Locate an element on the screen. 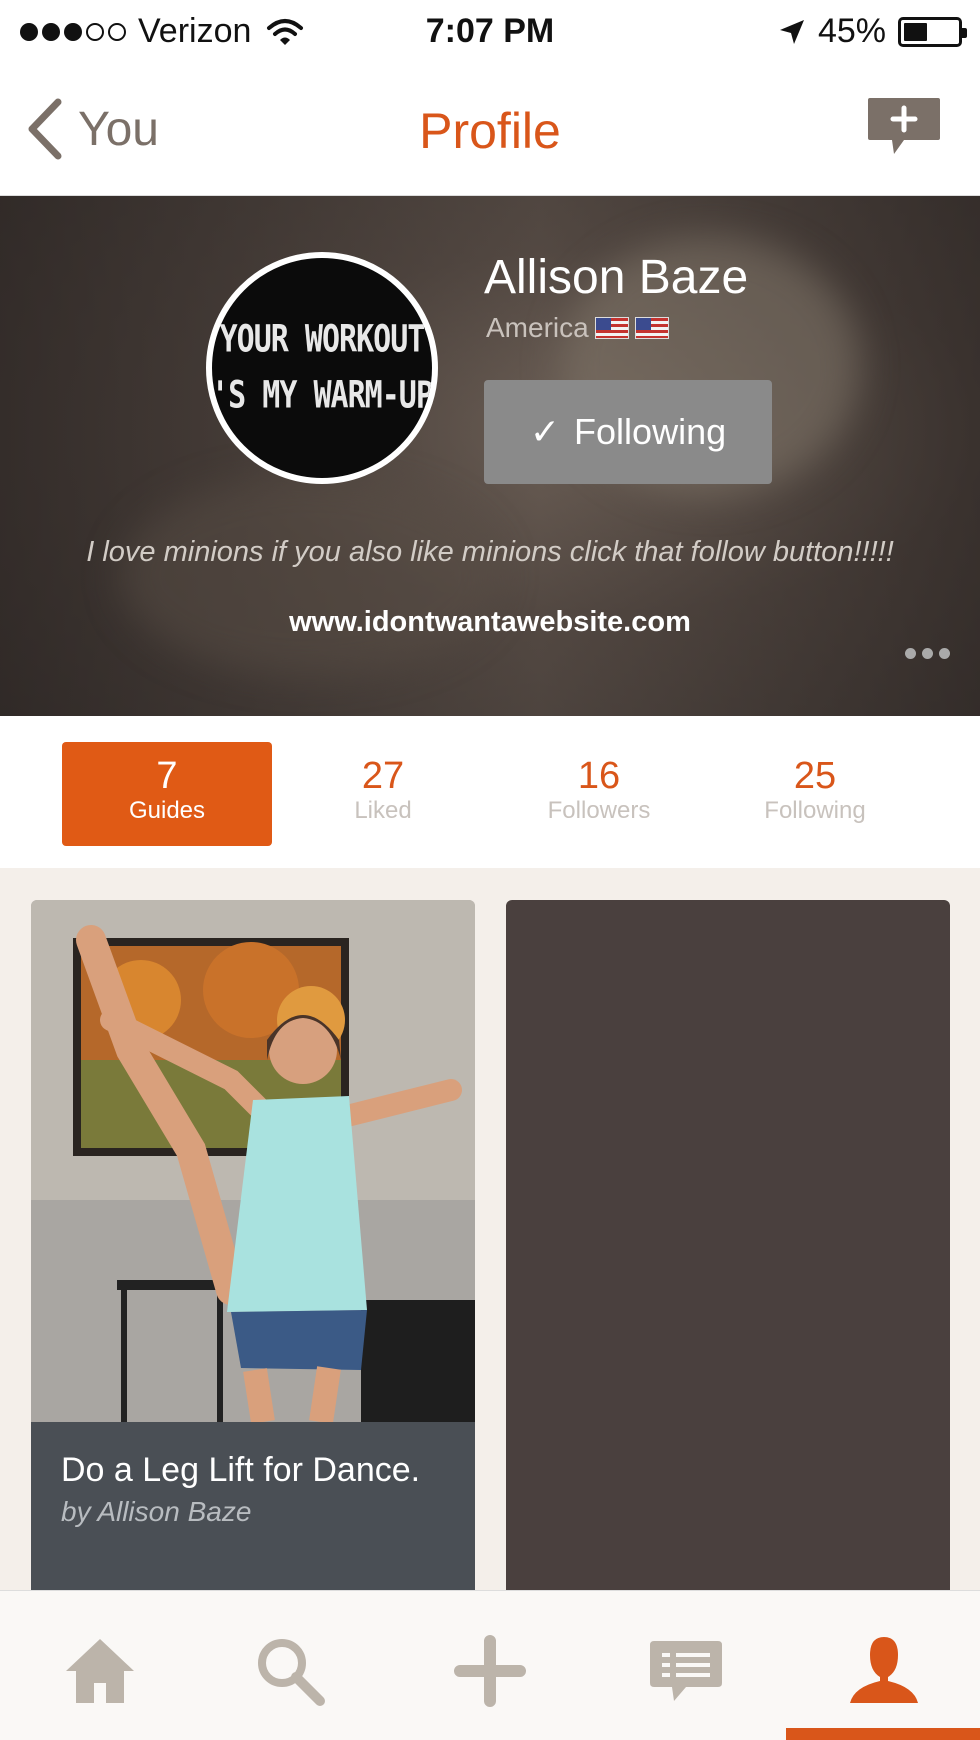  location-arrow-icon is located at coordinates (791, 31).